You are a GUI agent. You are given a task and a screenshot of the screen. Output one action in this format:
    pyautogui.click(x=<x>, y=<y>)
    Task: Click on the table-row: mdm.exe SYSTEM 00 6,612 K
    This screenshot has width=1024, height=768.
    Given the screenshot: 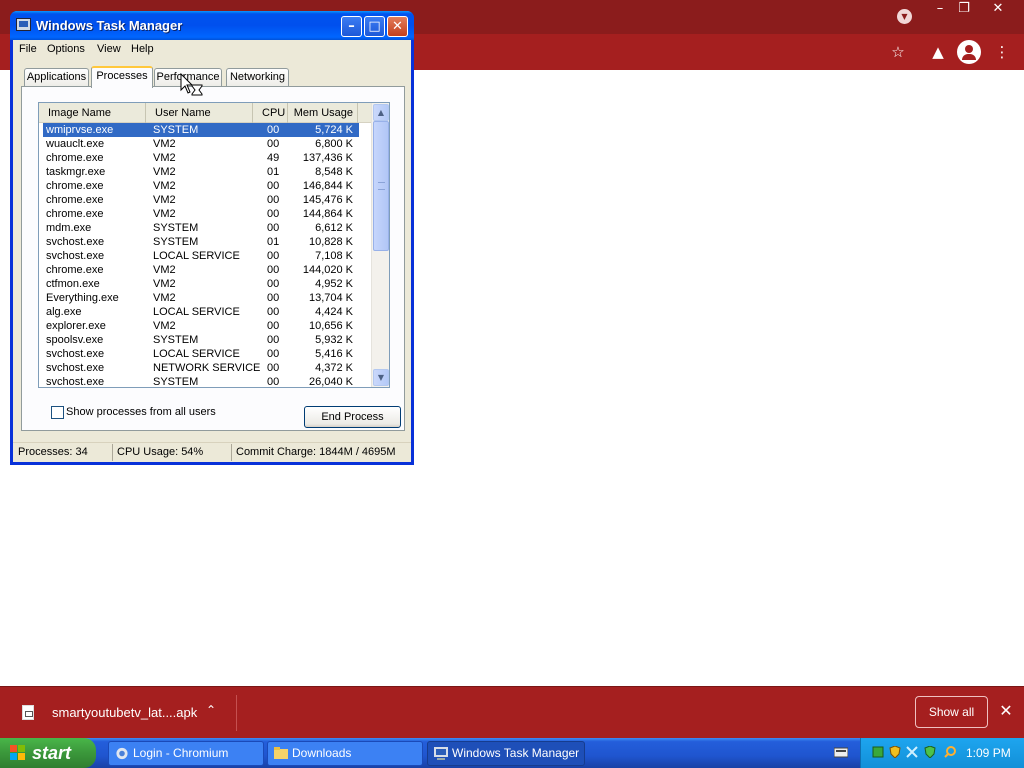 What is the action you would take?
    pyautogui.click(x=201, y=228)
    